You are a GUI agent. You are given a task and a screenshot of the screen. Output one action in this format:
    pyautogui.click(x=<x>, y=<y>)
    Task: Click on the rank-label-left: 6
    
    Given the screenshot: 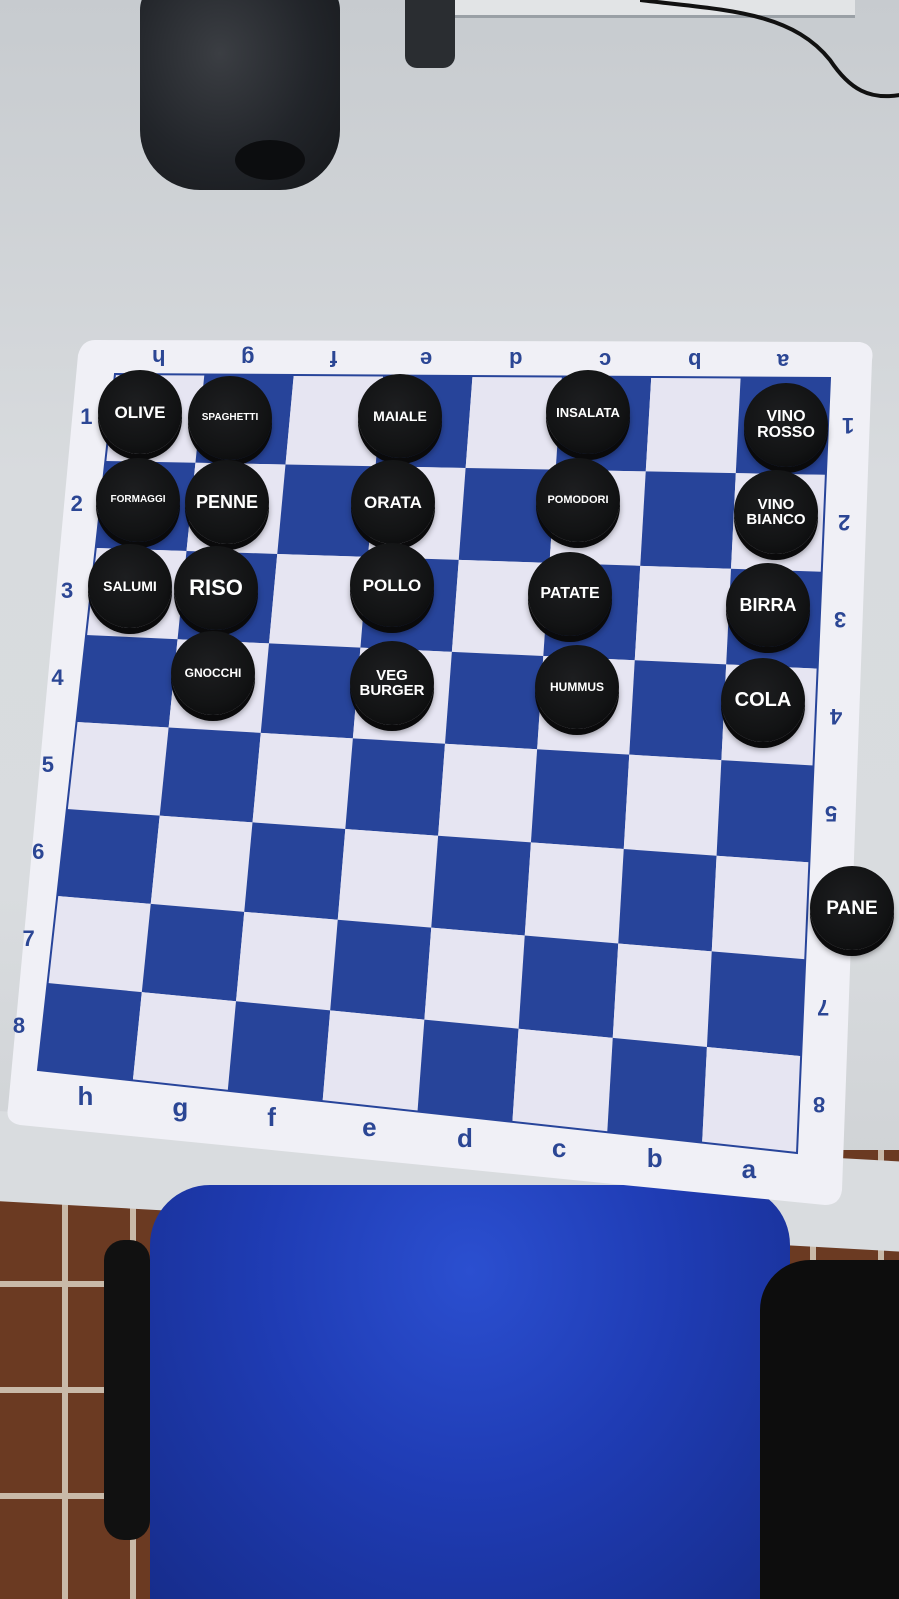 What is the action you would take?
    pyautogui.click(x=38, y=851)
    